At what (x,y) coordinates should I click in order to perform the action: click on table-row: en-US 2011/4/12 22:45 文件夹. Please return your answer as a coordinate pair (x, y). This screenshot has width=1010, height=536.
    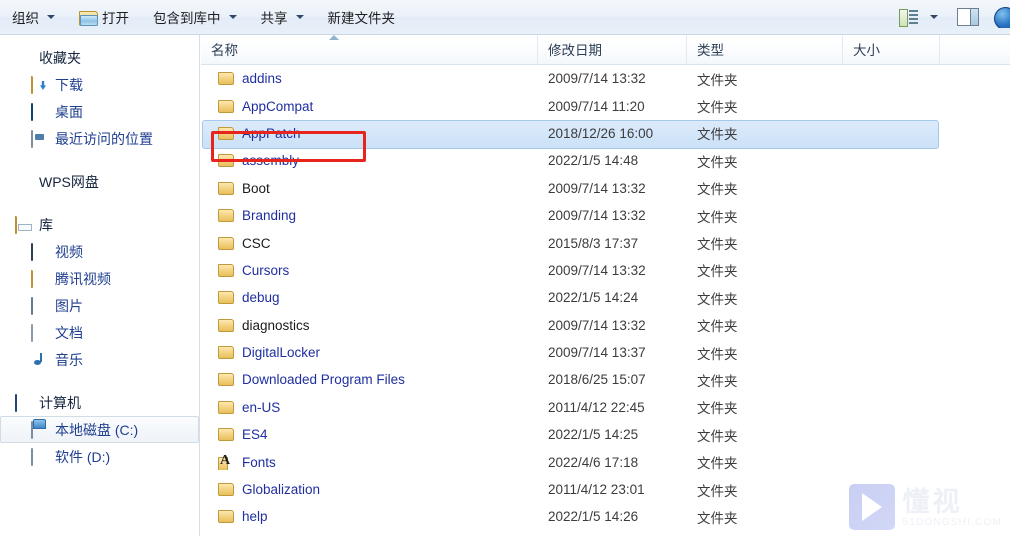
    Looking at the image, I should click on (605, 407).